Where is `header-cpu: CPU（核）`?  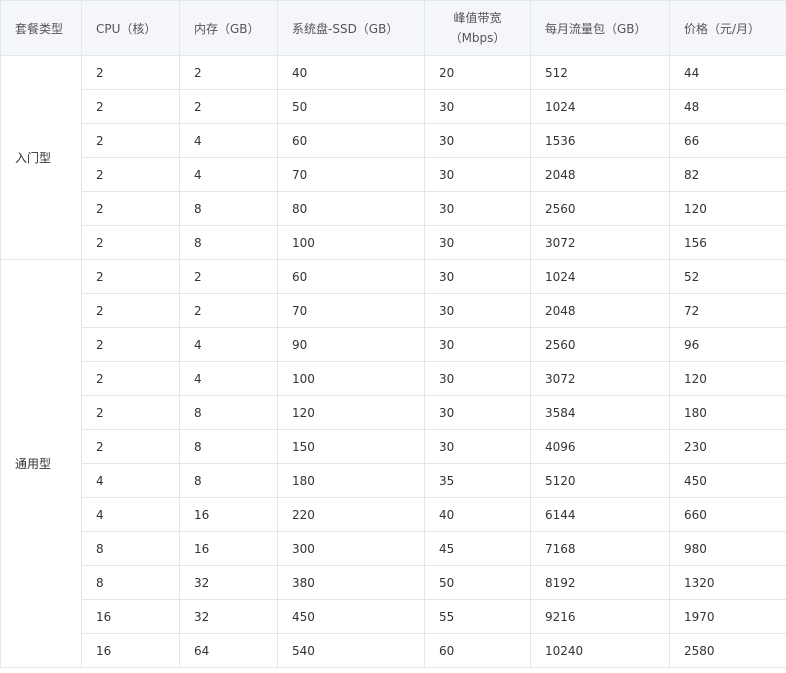 header-cpu: CPU（核） is located at coordinates (130, 28).